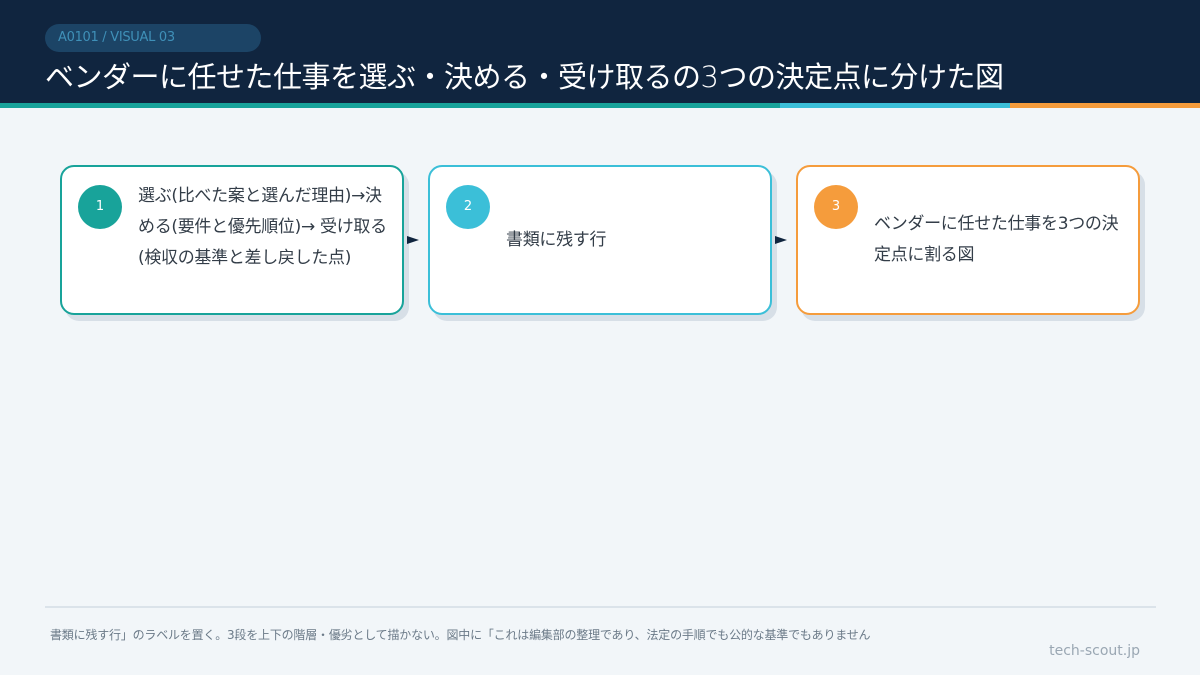 The image size is (1200, 675). I want to click on step-number-badge: 3, so click(836, 207).